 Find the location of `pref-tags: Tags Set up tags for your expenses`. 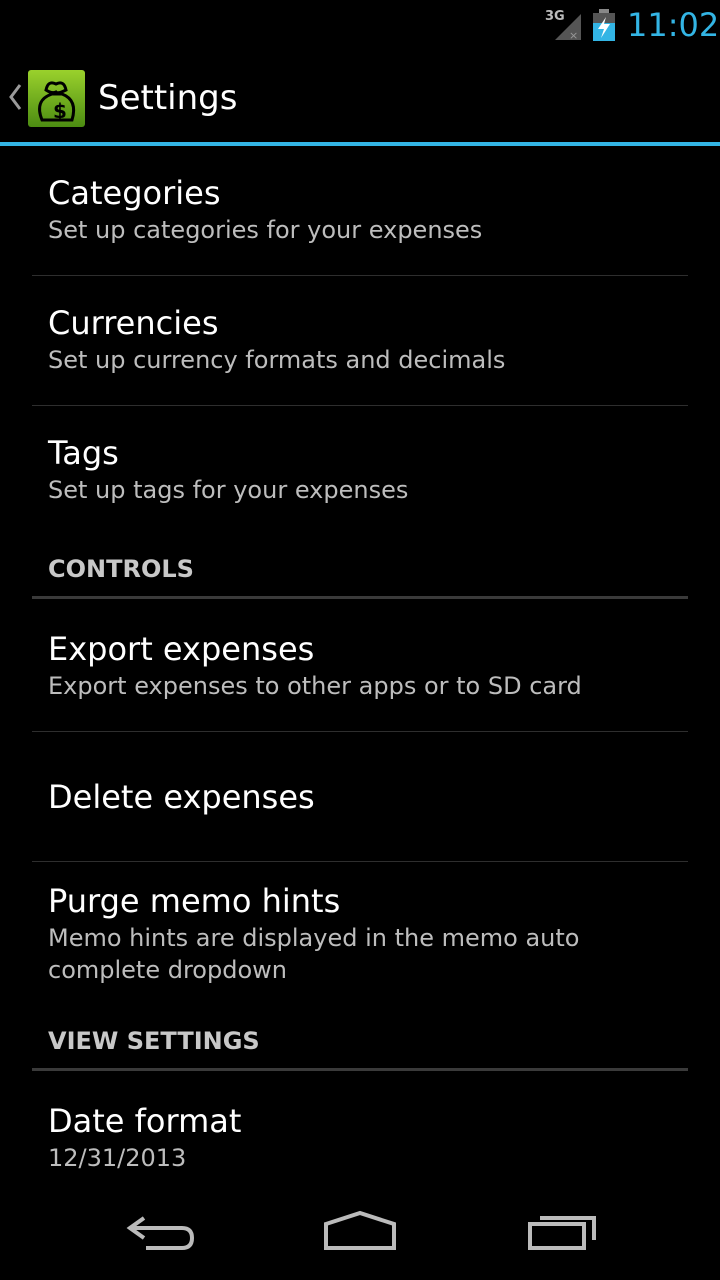

pref-tags: Tags Set up tags for your expenses is located at coordinates (228, 469).